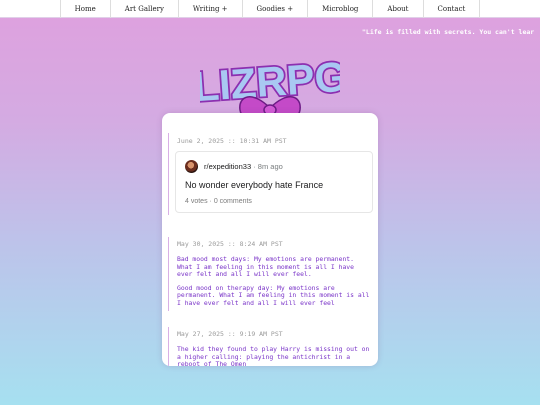  Describe the element at coordinates (227, 166) in the screenshot. I see `subreddit-name: r/expedition33` at that location.